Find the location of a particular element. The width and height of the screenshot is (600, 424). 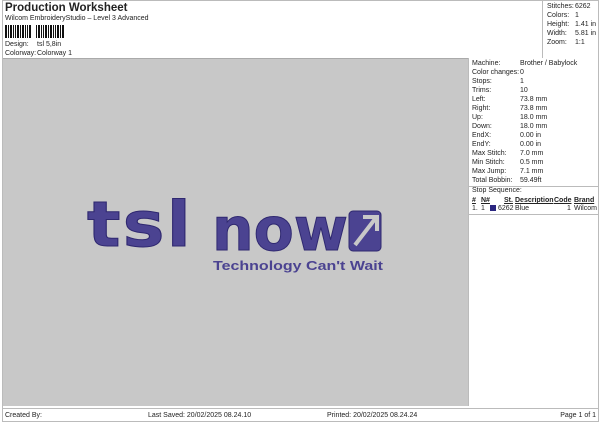

colorway-row: Colorway: Colorway 1 is located at coordinates (38, 53).